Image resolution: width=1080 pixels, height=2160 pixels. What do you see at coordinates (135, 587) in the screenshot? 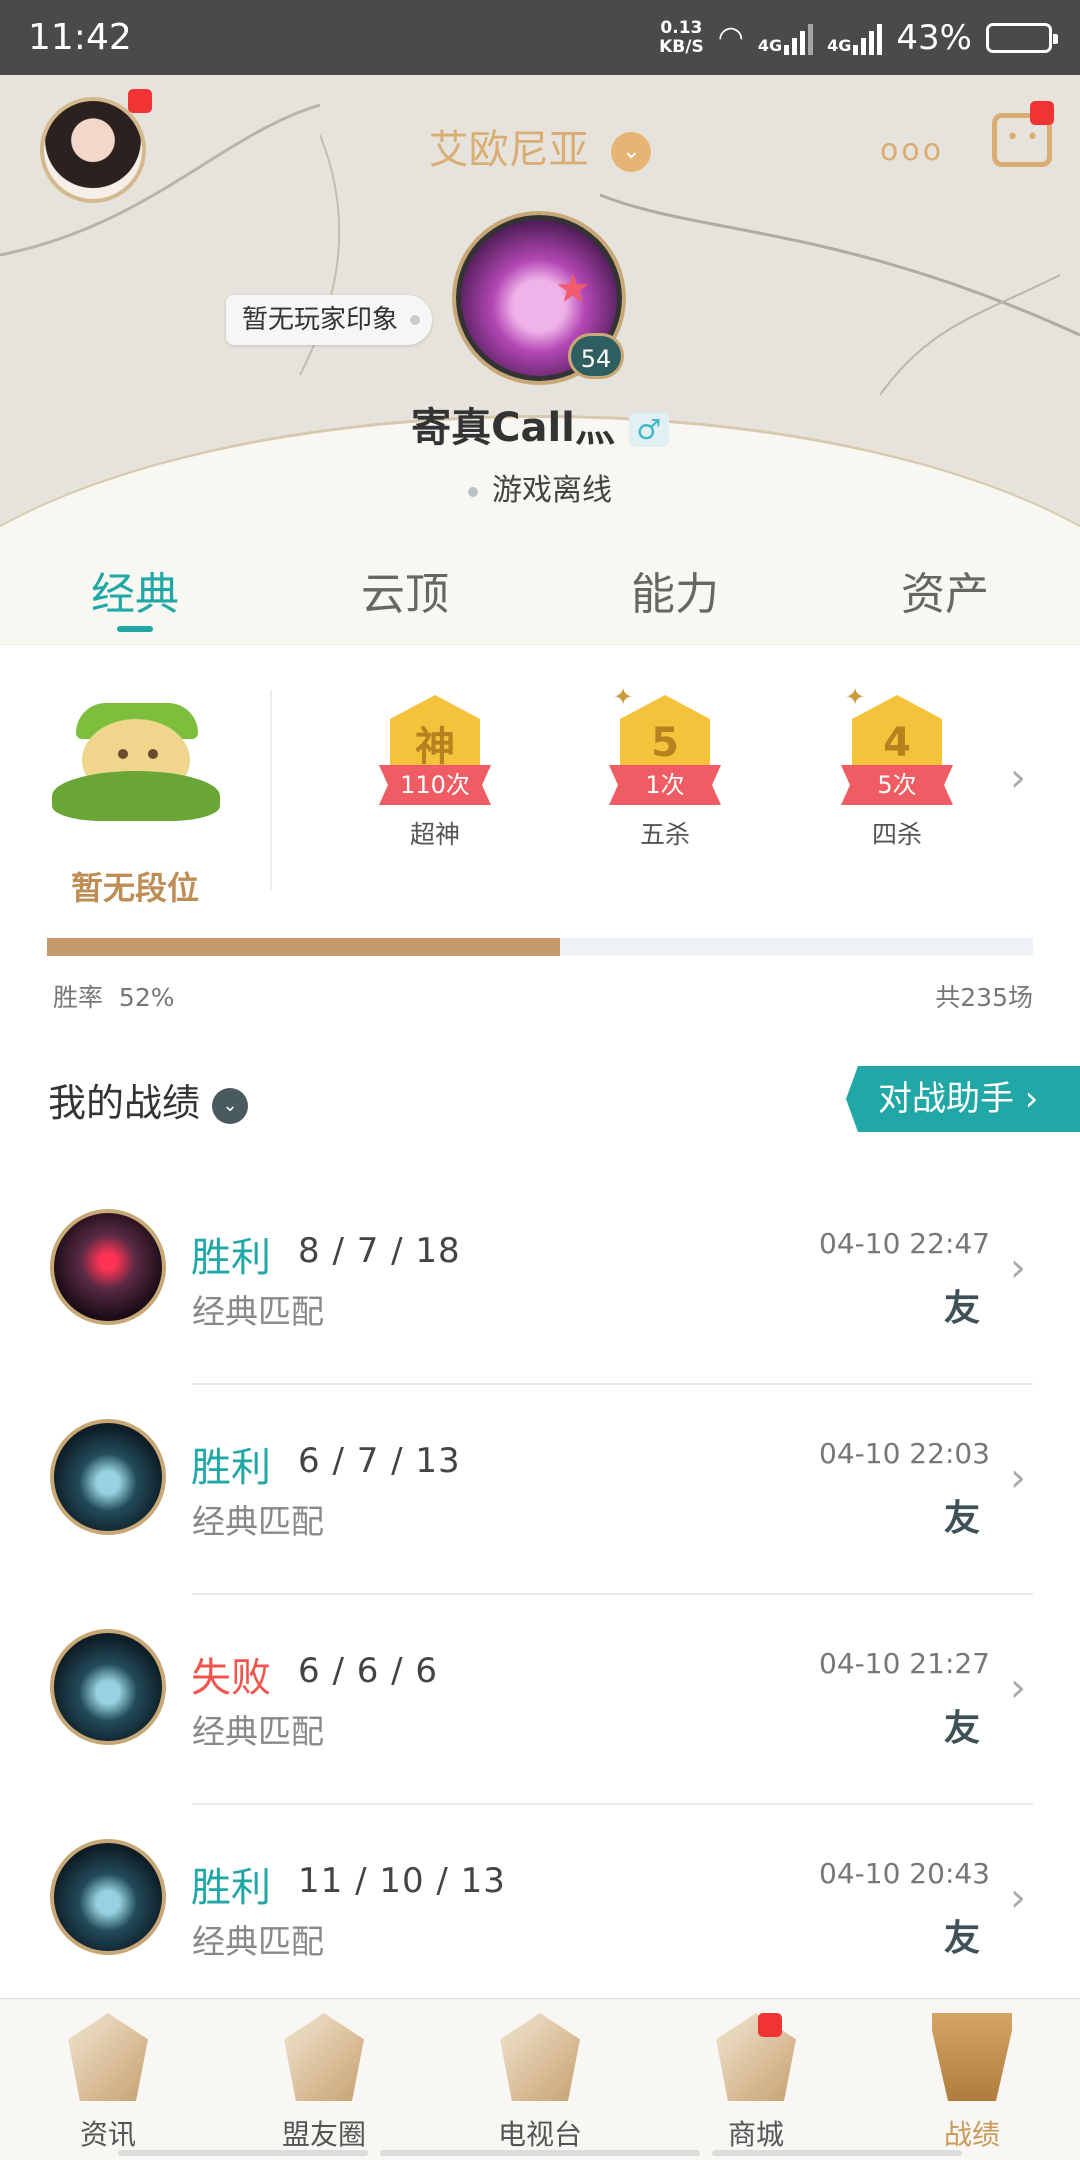
I see `tab-classic: 经典` at bounding box center [135, 587].